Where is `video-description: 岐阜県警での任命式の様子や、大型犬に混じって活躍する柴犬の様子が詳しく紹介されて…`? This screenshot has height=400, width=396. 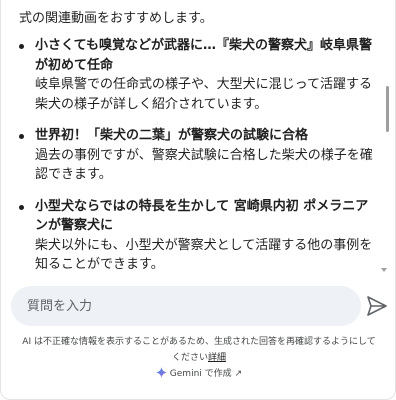
video-description: 岐阜県警での任命式の様子や、大型犬に混じって活躍する柴犬の様子が詳しく紹介されて… is located at coordinates (203, 94).